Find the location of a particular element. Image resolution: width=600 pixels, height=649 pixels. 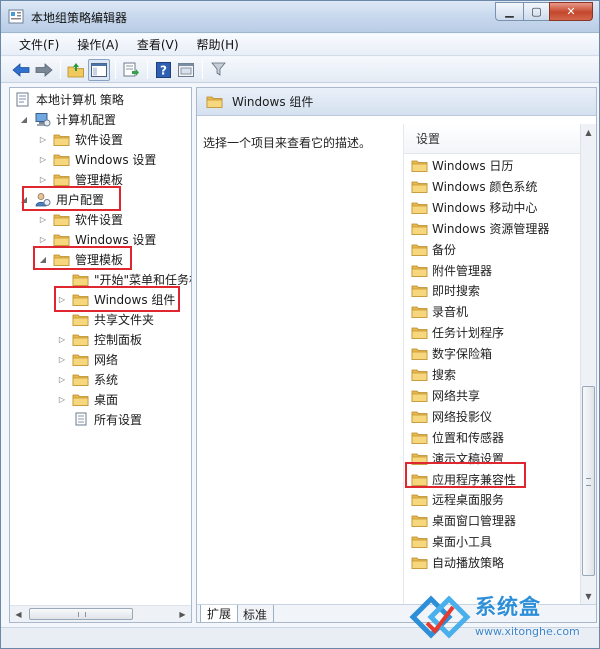

tree-item-computer-config: ◢ 计算机配置 is located at coordinates (67, 119).